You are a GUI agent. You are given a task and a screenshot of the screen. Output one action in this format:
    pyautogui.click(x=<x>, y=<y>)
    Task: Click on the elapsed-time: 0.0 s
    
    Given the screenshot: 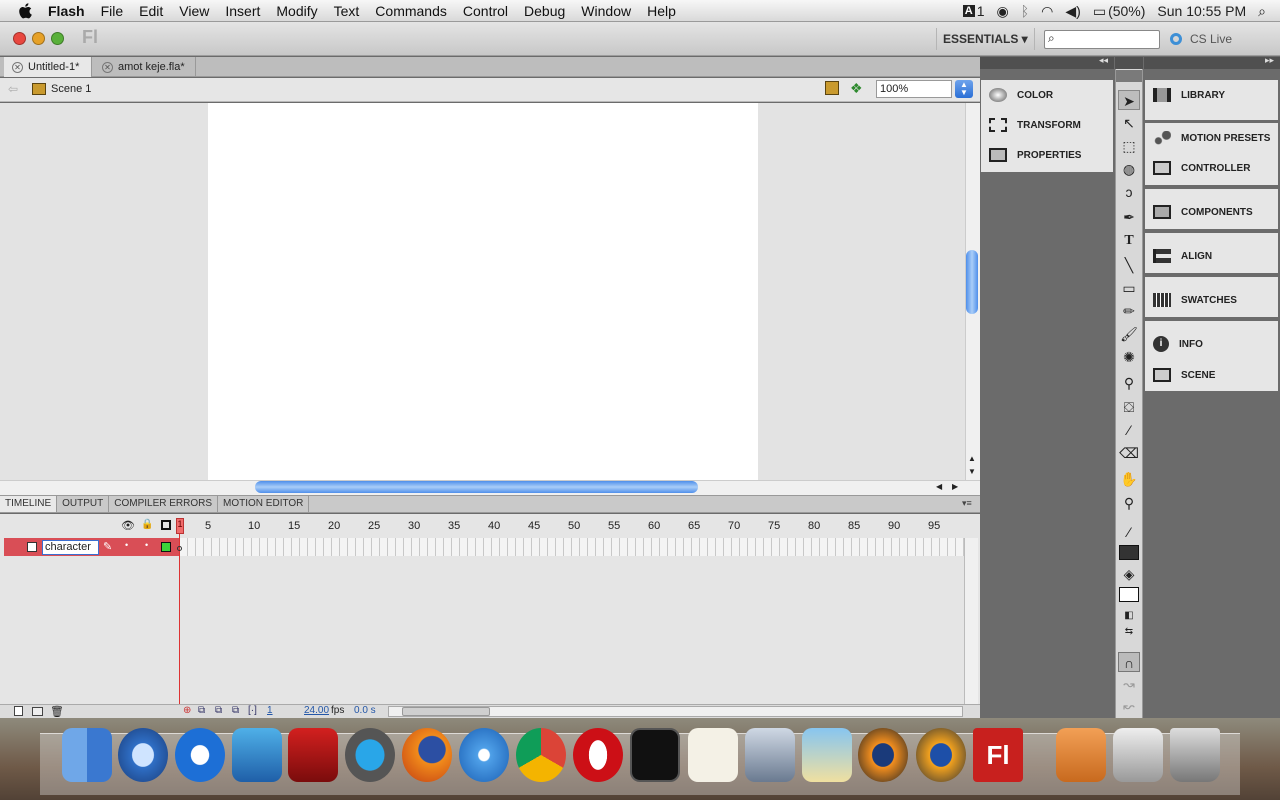 What is the action you would take?
    pyautogui.click(x=365, y=710)
    